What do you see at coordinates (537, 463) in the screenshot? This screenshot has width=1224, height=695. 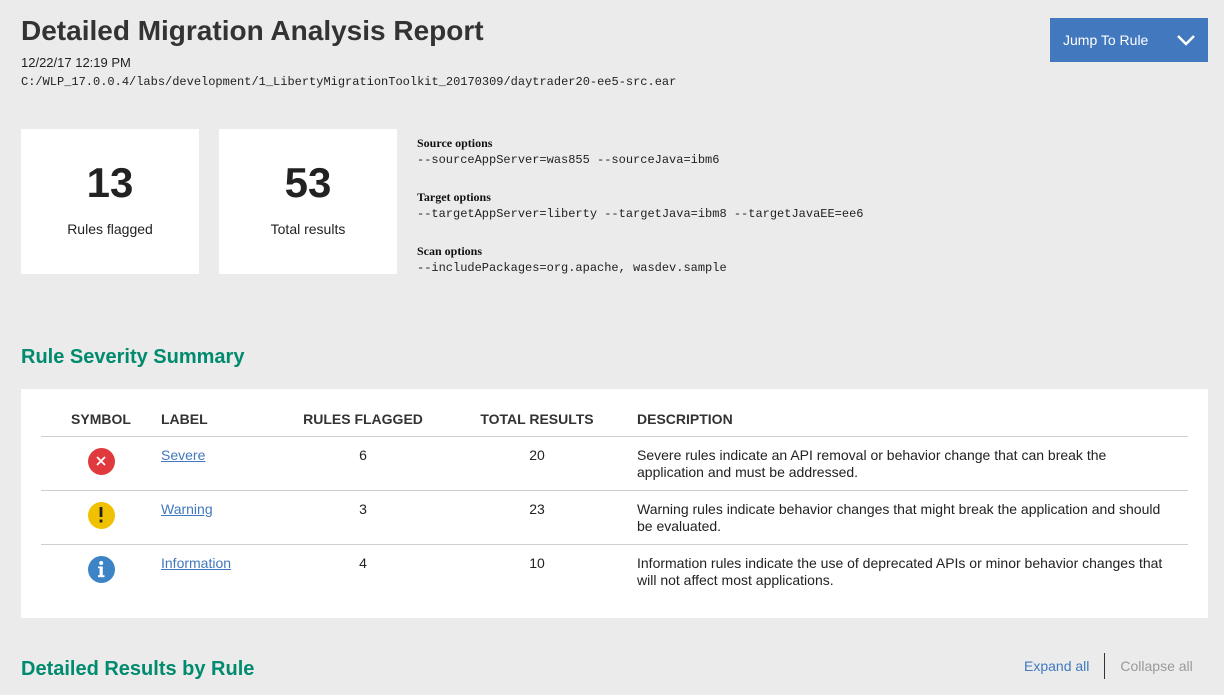 I see `severe-total-results: 20` at bounding box center [537, 463].